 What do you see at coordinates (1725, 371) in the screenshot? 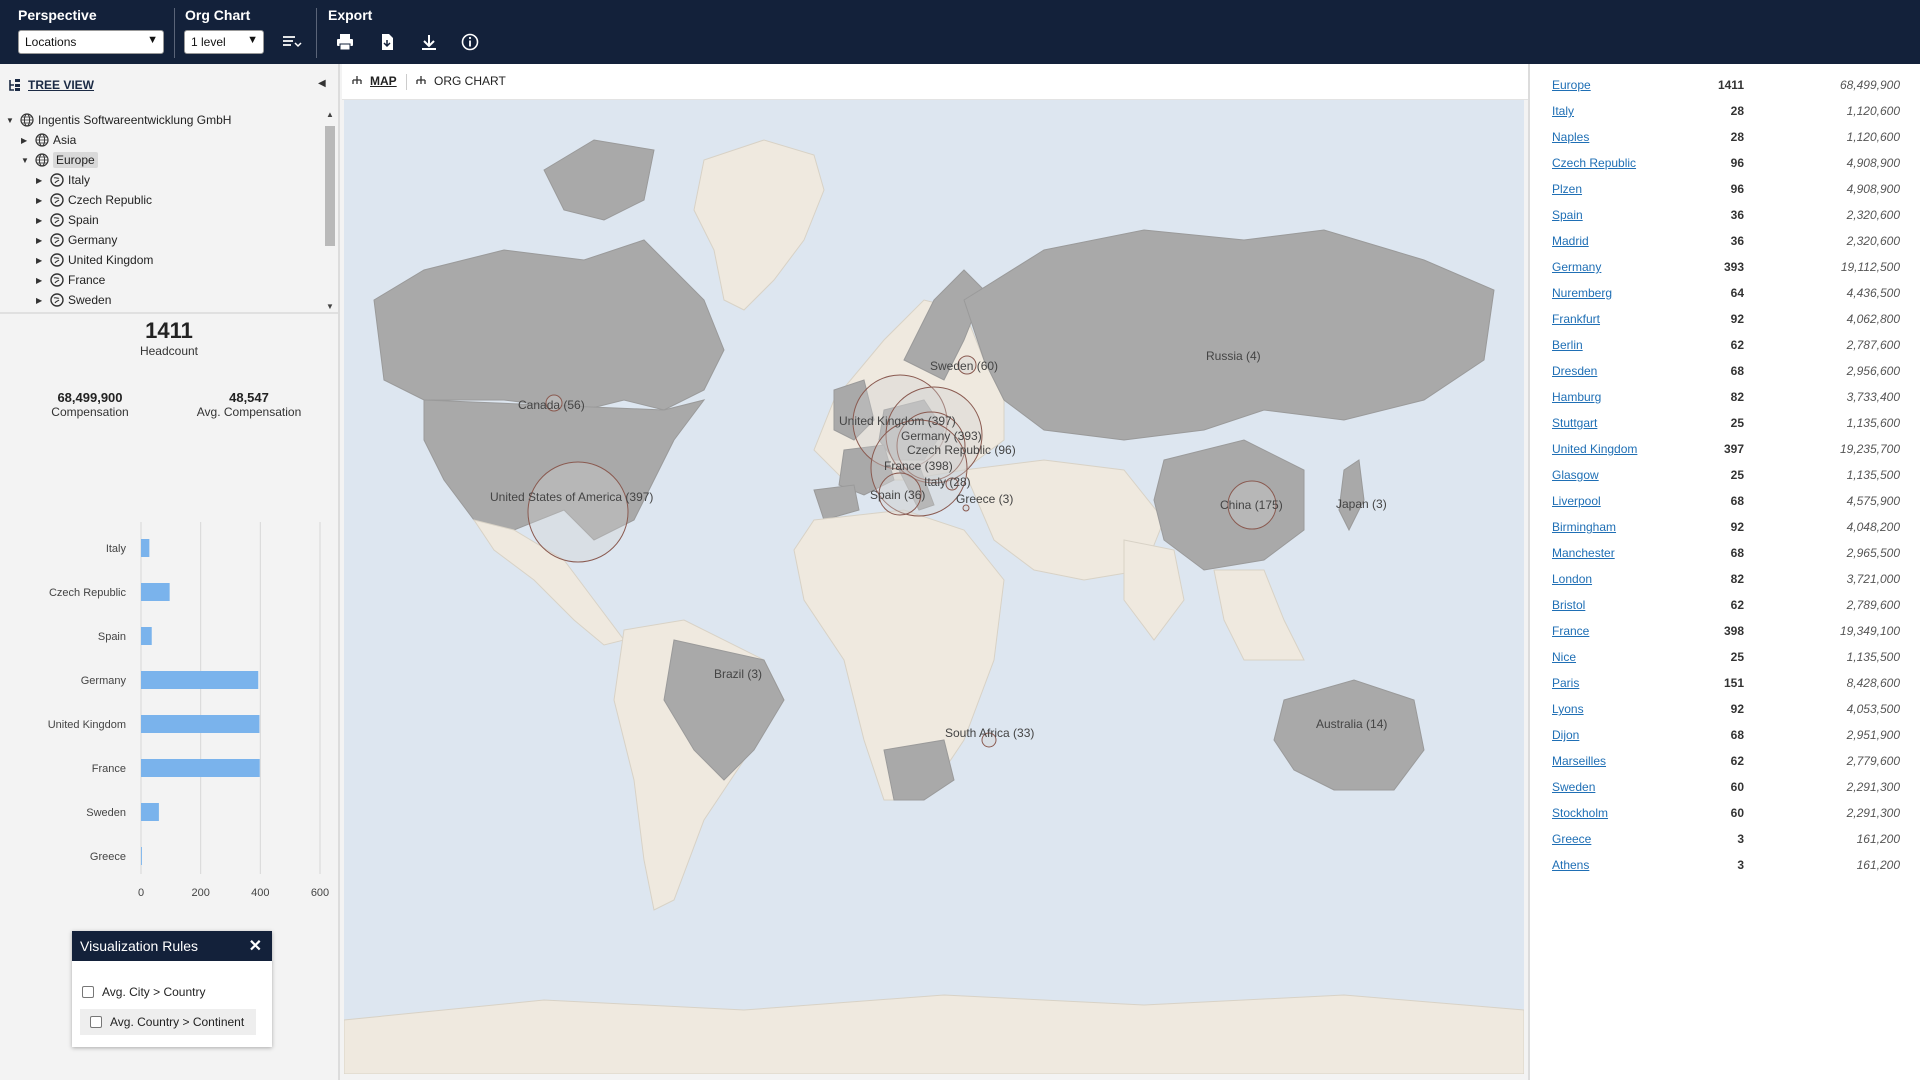
I see `list-item: Dresden 68 2,956,600` at bounding box center [1725, 371].